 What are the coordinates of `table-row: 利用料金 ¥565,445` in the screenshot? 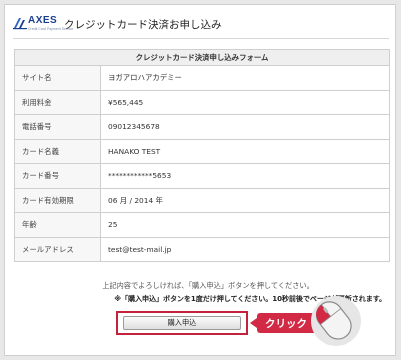 It's located at (202, 102).